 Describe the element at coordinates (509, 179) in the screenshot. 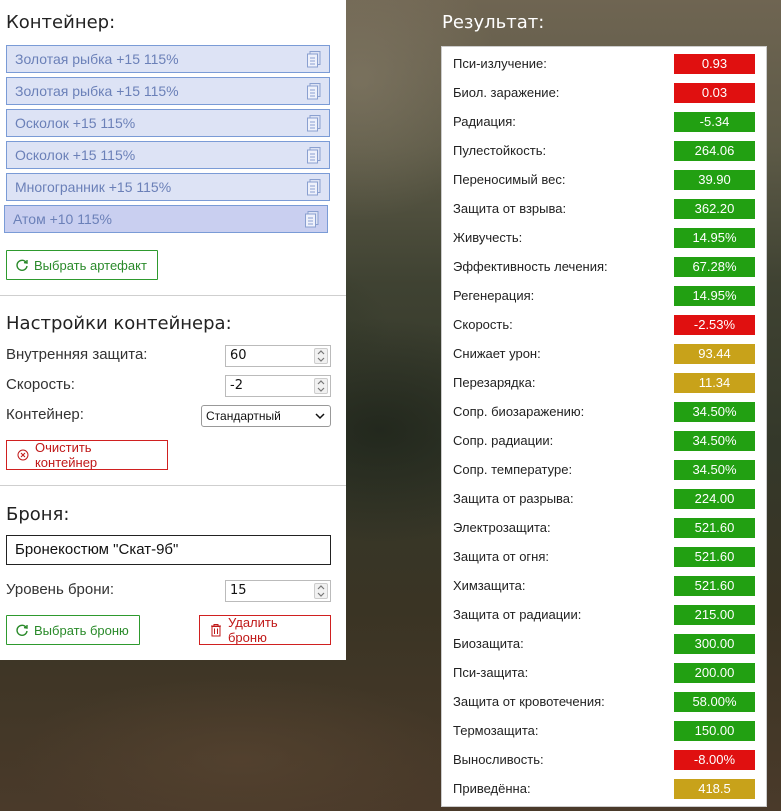

I see `stat-label: Переносимый вес:` at that location.